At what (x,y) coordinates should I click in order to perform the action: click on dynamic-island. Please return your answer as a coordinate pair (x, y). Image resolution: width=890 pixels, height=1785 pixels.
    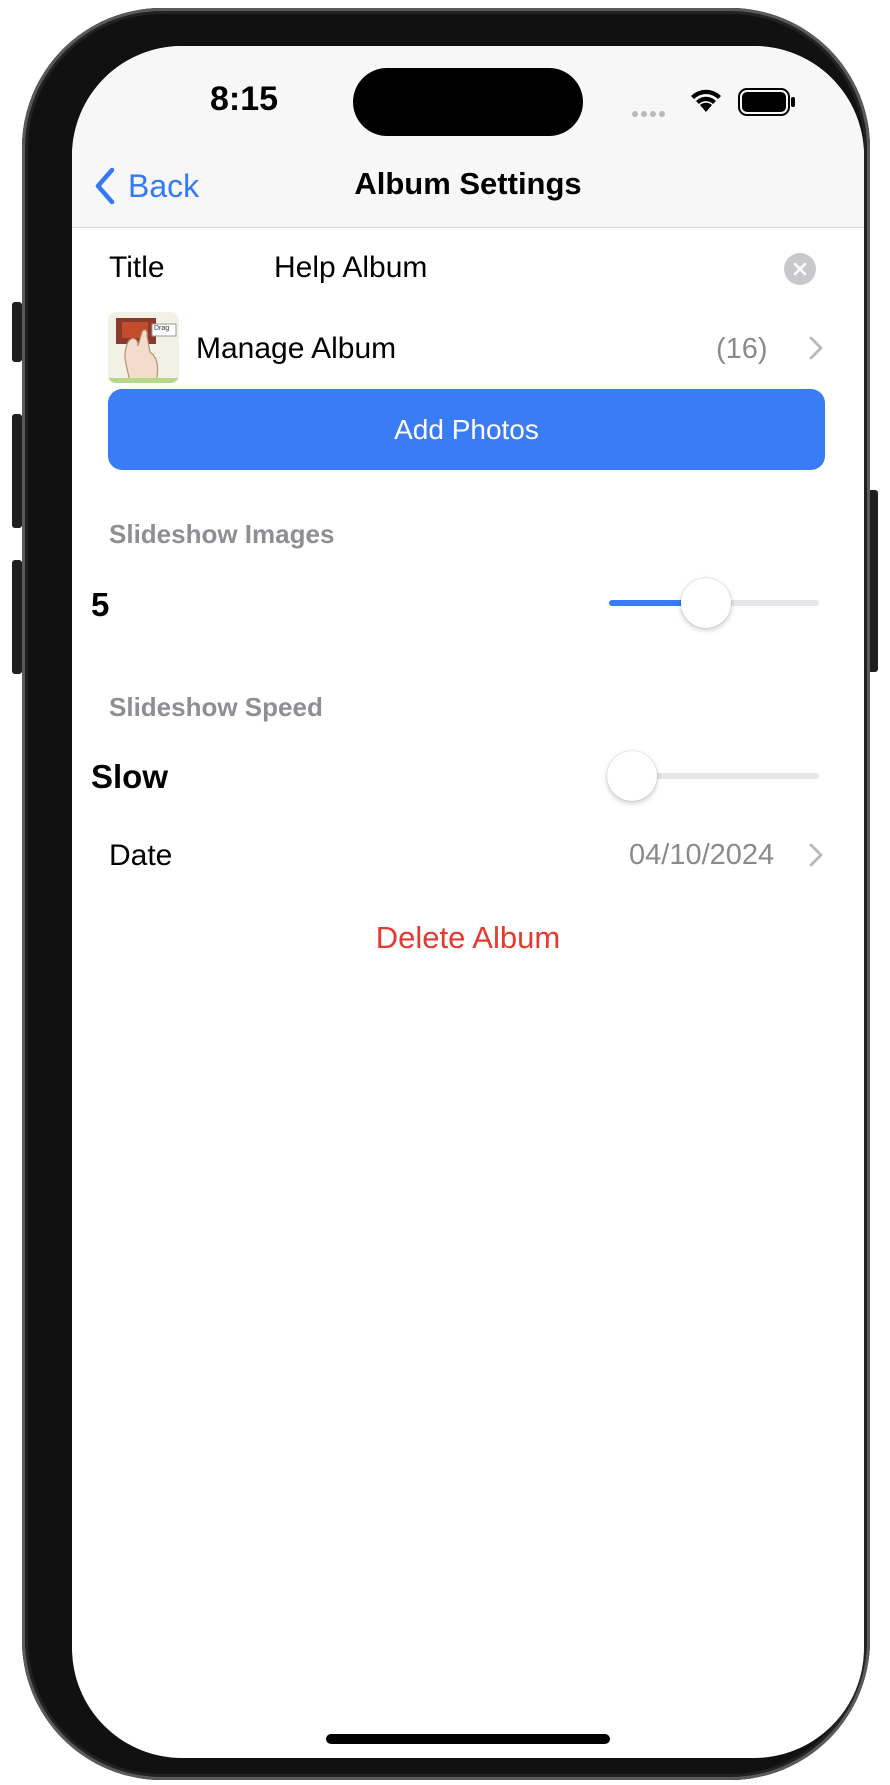
    Looking at the image, I should click on (468, 102).